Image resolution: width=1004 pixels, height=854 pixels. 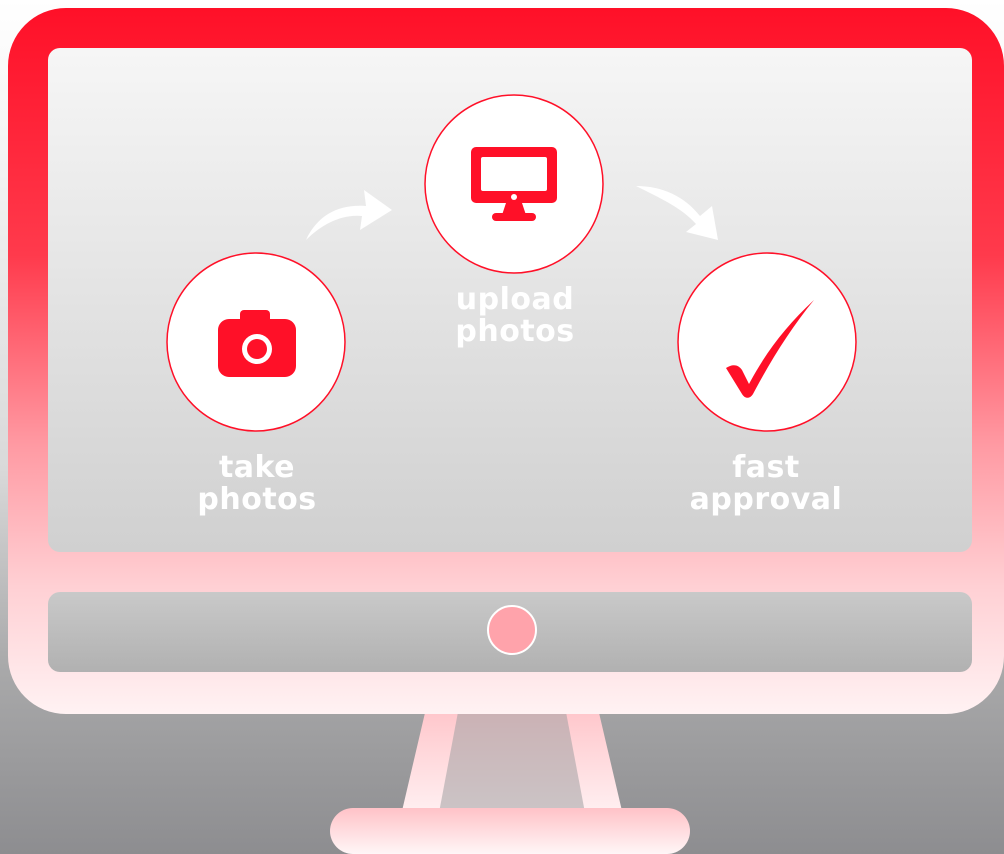 I want to click on step-label-fast-approval: fast approval, so click(x=766, y=484).